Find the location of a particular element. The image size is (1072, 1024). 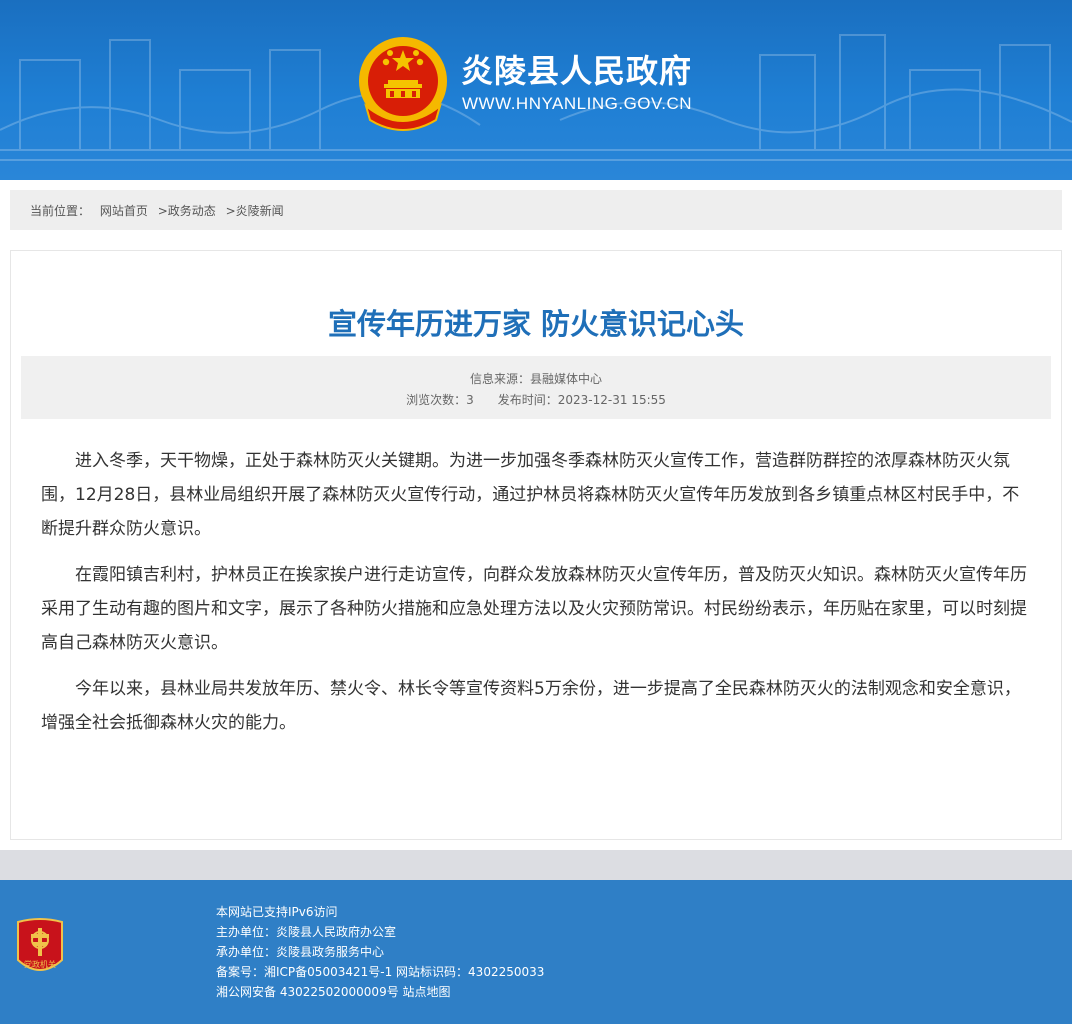

breadcrumb: 当前位置： 网站首页 >政务动态 >炎陵新闻 is located at coordinates (536, 210).